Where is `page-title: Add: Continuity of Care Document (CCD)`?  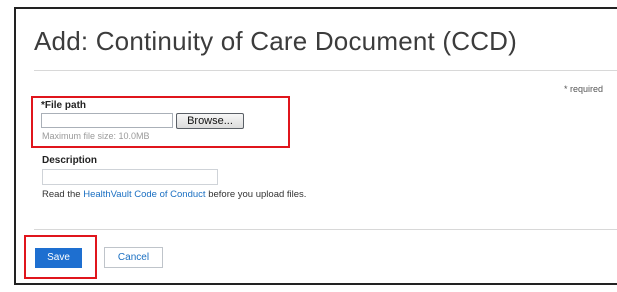 page-title: Add: Continuity of Care Document (CCD) is located at coordinates (276, 41).